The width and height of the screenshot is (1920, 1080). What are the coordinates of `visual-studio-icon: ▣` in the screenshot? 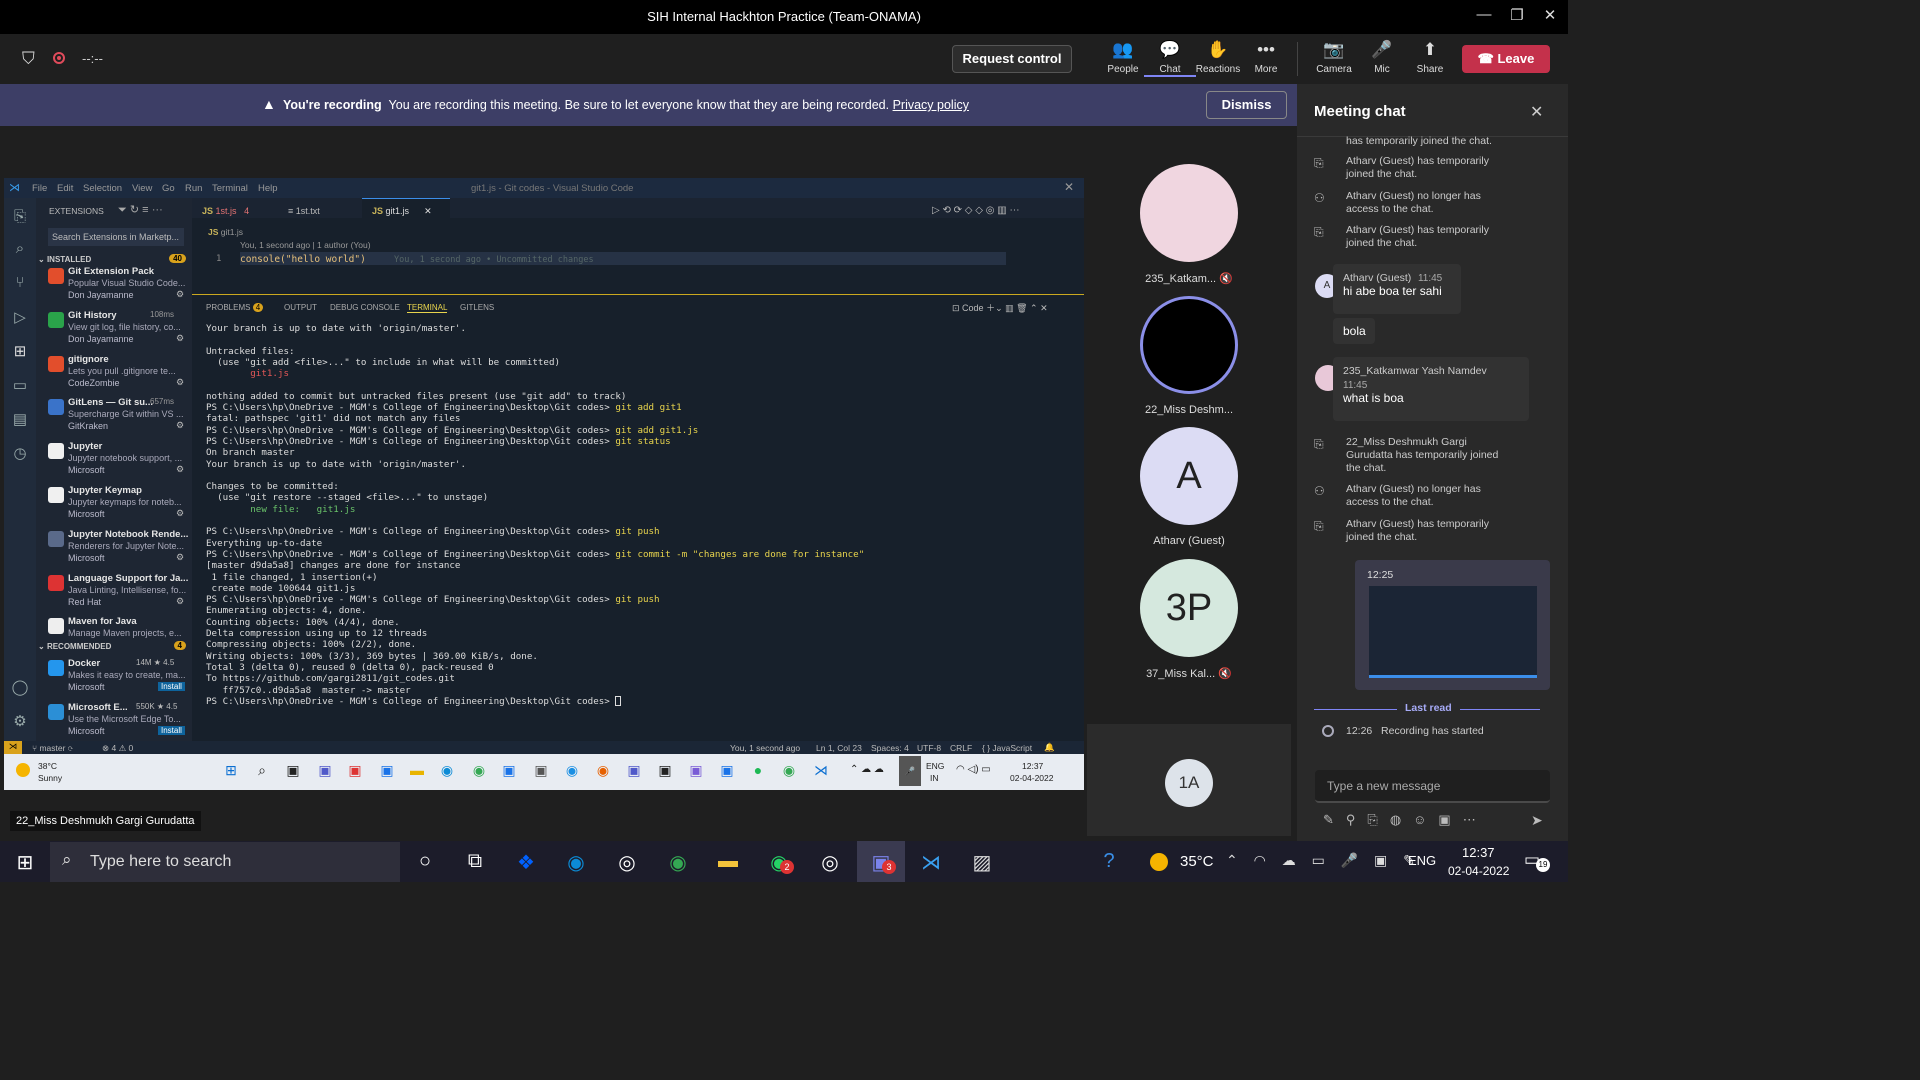 It's located at (696, 772).